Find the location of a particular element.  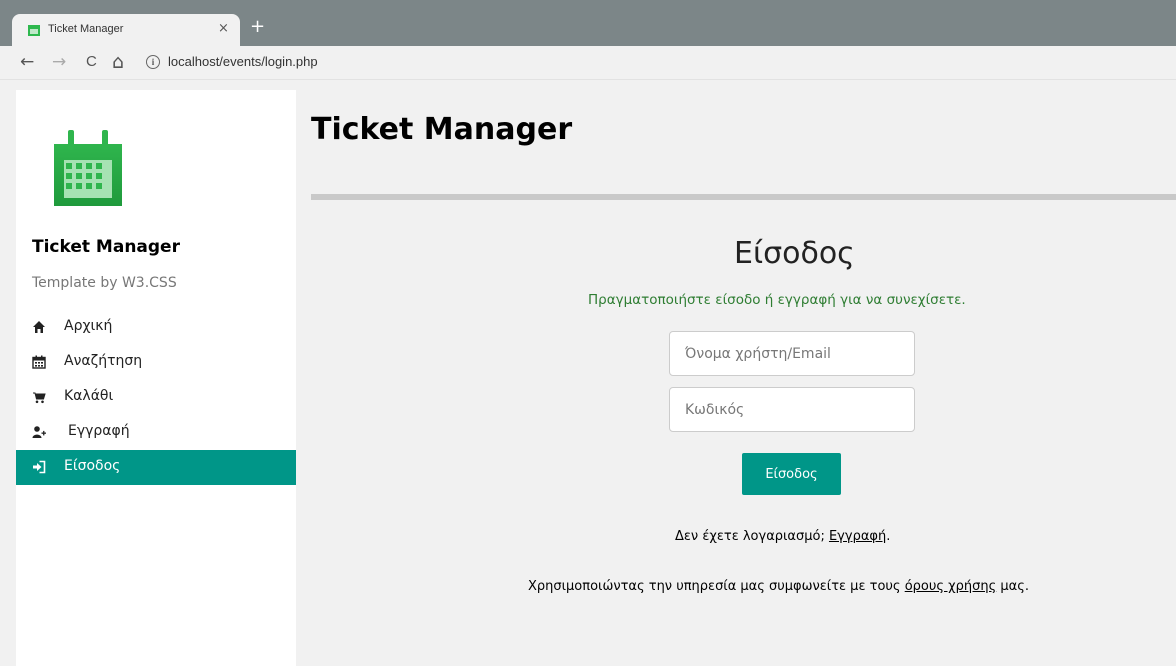

browser-tab-bar: Ticket Manager × + is located at coordinates (588, 23).